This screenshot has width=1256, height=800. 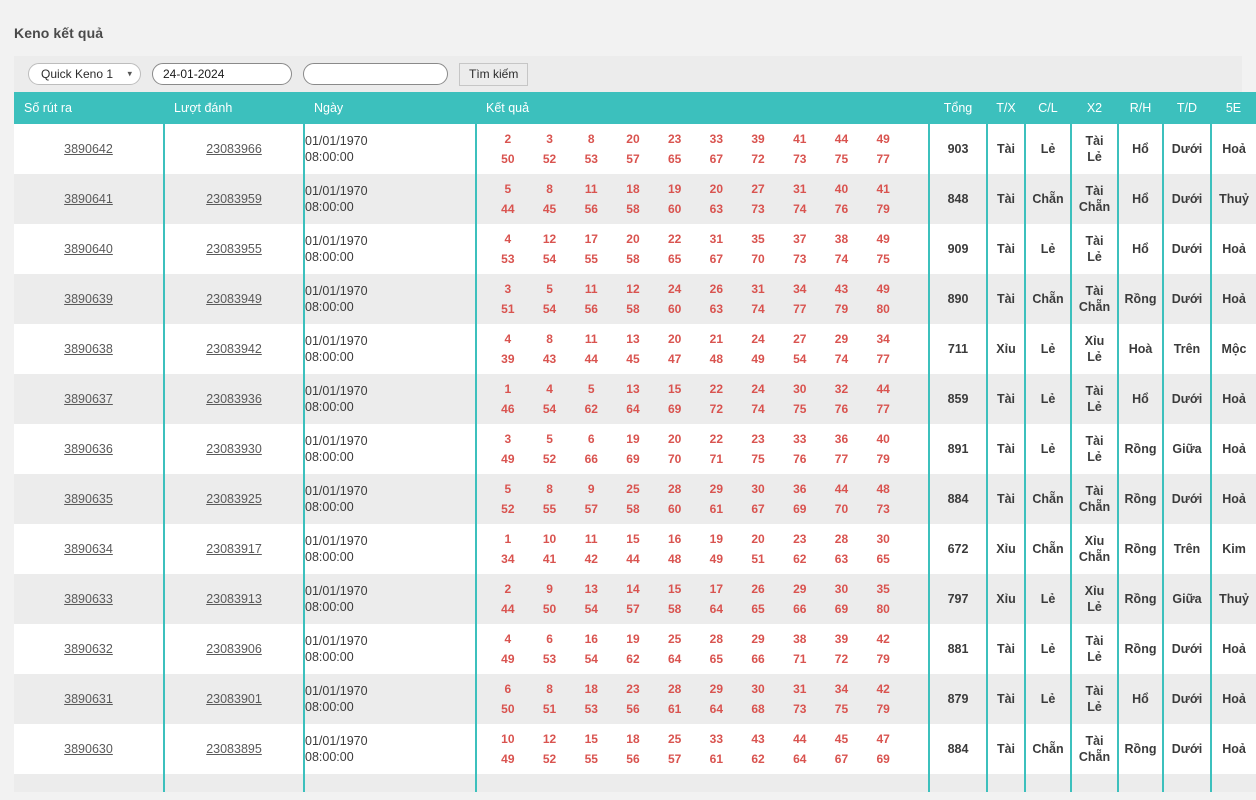 I want to click on search-button: Tìm kiếm, so click(x=494, y=74).